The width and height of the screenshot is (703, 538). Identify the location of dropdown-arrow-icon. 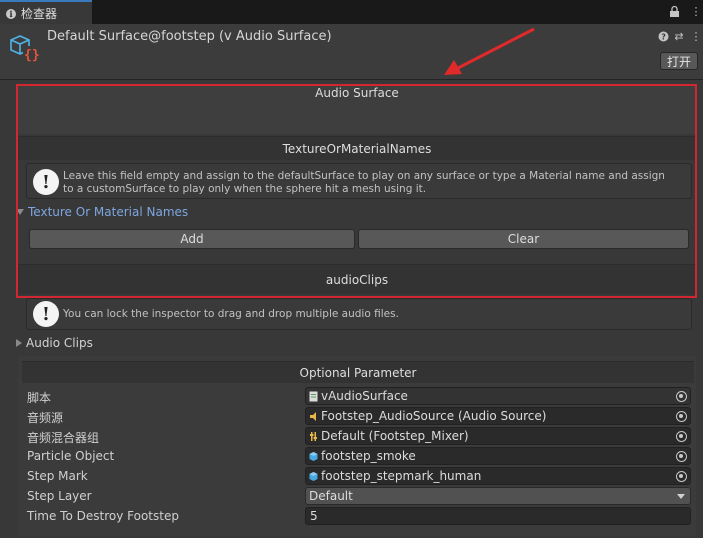
(681, 496).